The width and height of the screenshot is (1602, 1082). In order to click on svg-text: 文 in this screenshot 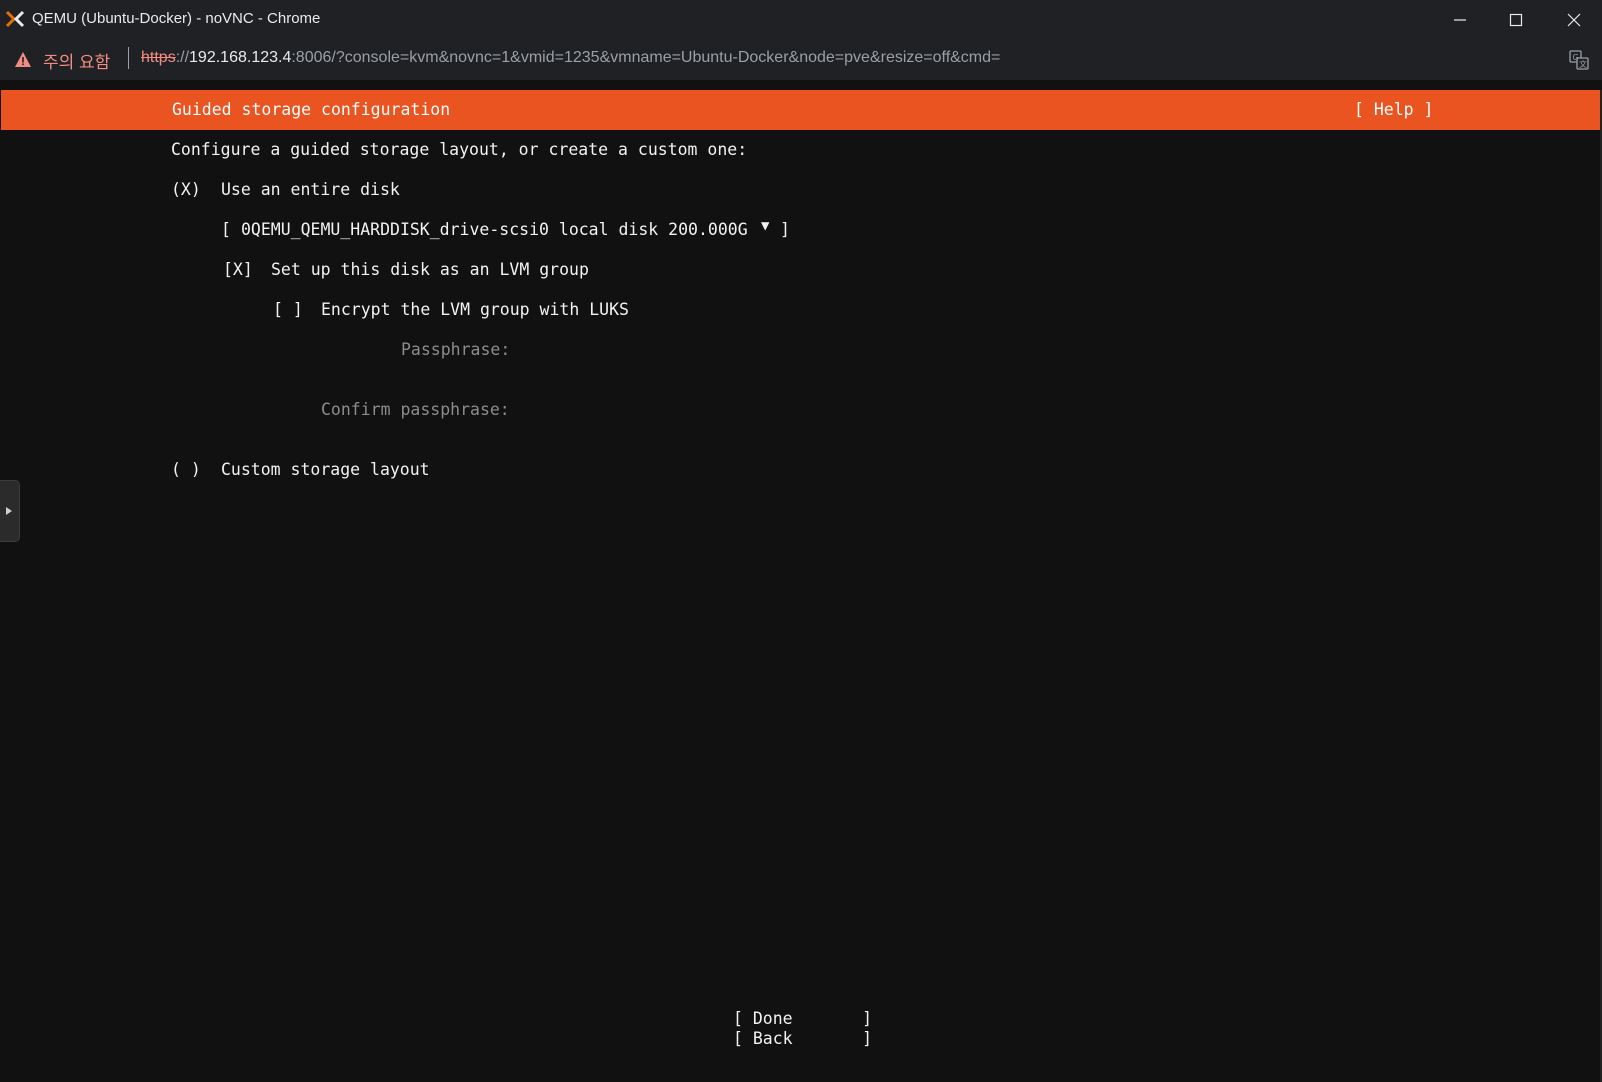, I will do `click(1583, 64)`.